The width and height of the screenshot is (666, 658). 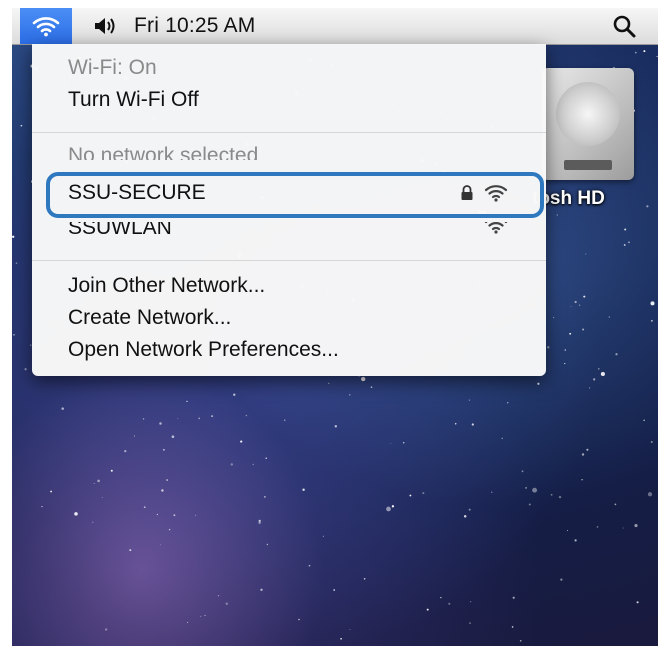 I want to click on network-status-icons, so click(x=496, y=228).